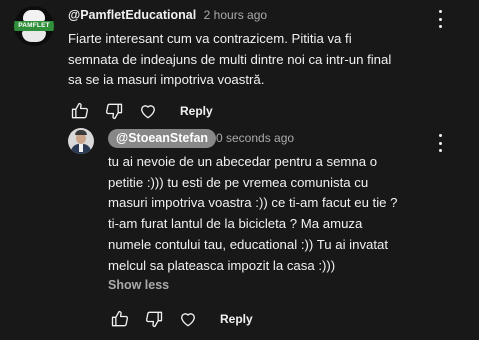 The height and width of the screenshot is (340, 479). I want to click on comment-actions: Reply, so click(140, 111).